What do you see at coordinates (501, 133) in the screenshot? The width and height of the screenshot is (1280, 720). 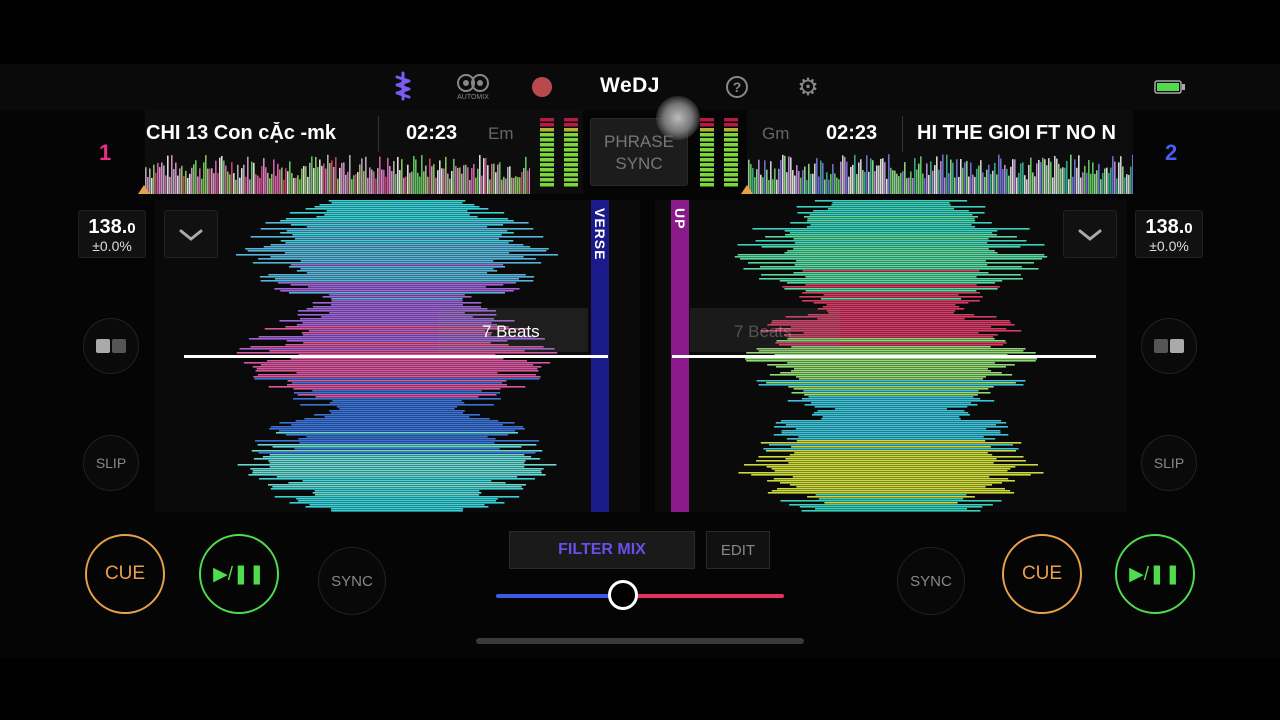 I see `deck1-key: Em` at bounding box center [501, 133].